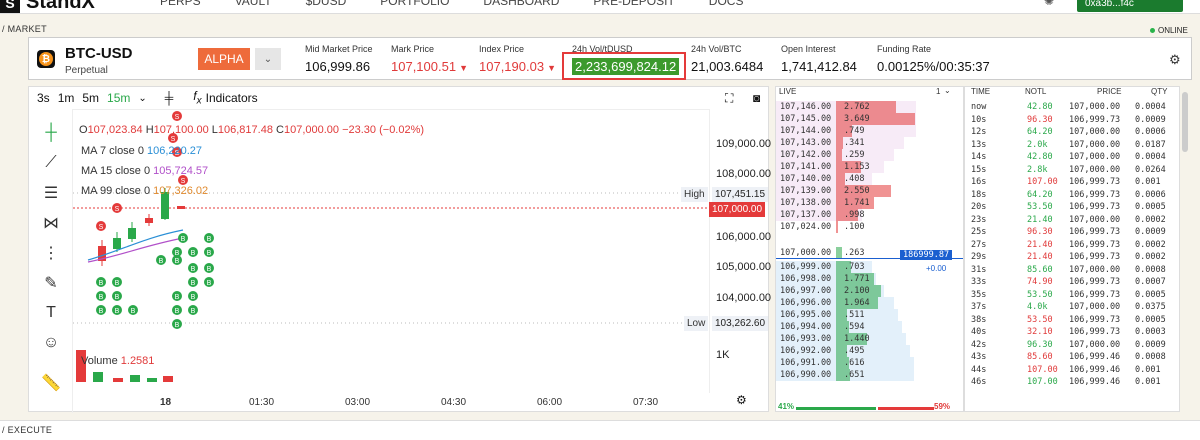 This screenshot has width=1200, height=440. What do you see at coordinates (1072, 207) in the screenshot?
I see `trade-row: 20s 53.50 106,999.73 0.0005` at bounding box center [1072, 207].